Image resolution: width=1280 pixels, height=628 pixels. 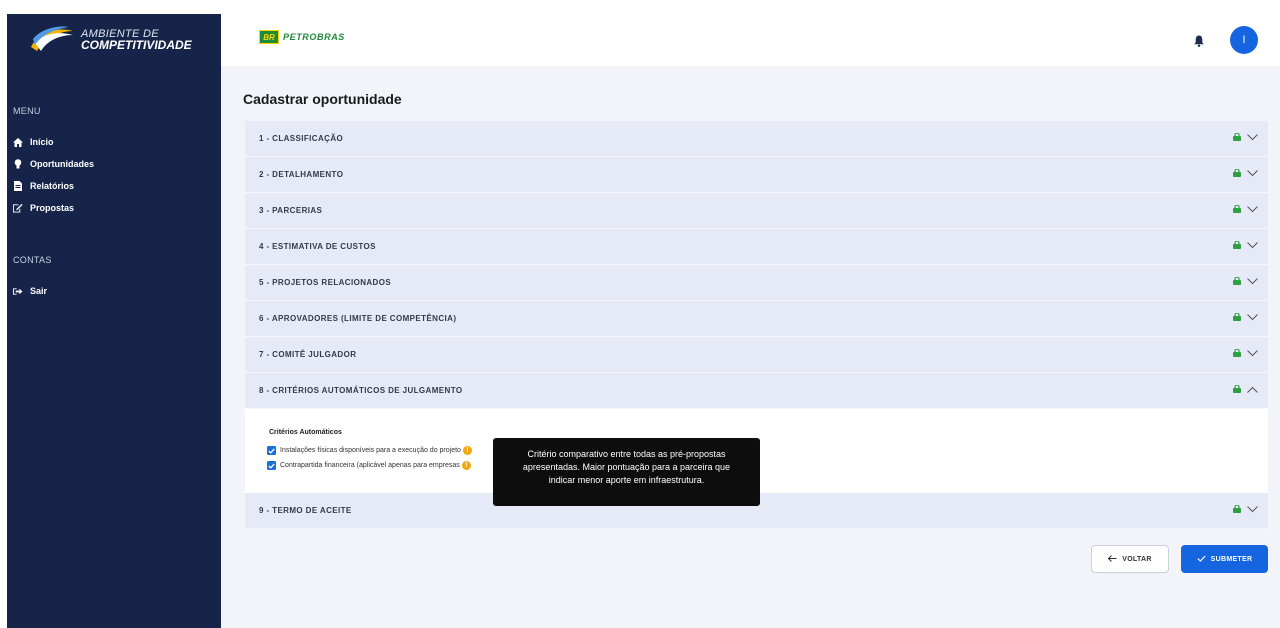 I want to click on home-icon, so click(x=18, y=142).